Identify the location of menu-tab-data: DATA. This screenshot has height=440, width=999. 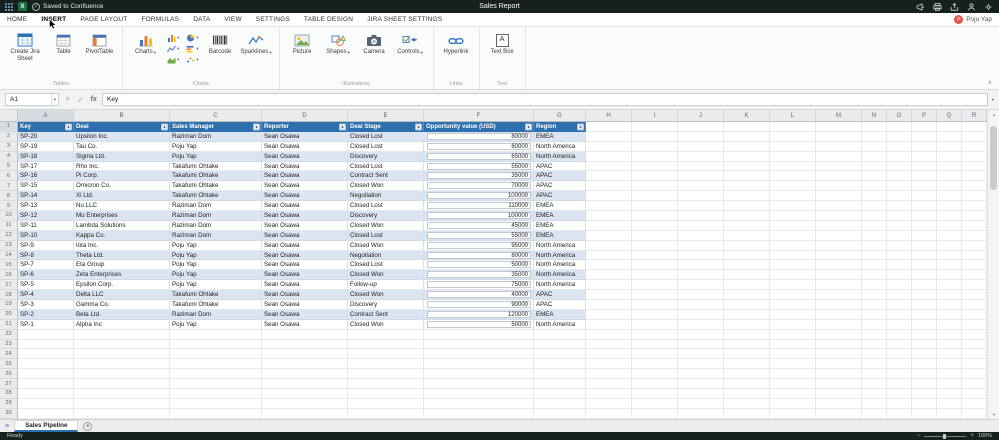
(201, 19).